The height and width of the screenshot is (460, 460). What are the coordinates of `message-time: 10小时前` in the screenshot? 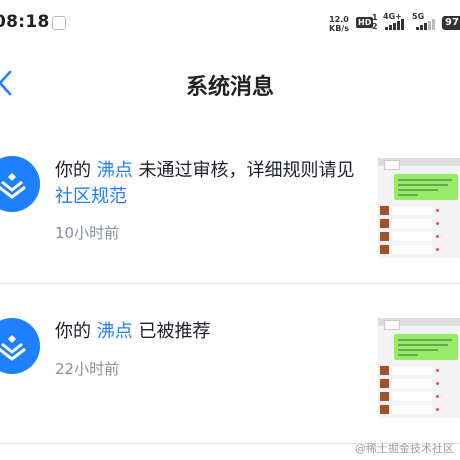 It's located at (87, 233).